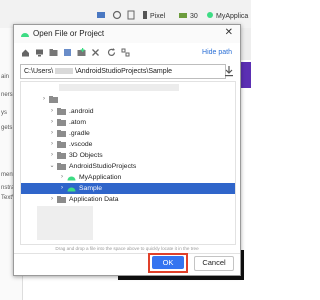 Image resolution: width=320 pixels, height=300 pixels. I want to click on dialog-toolbar: Hide path, so click(127, 53).